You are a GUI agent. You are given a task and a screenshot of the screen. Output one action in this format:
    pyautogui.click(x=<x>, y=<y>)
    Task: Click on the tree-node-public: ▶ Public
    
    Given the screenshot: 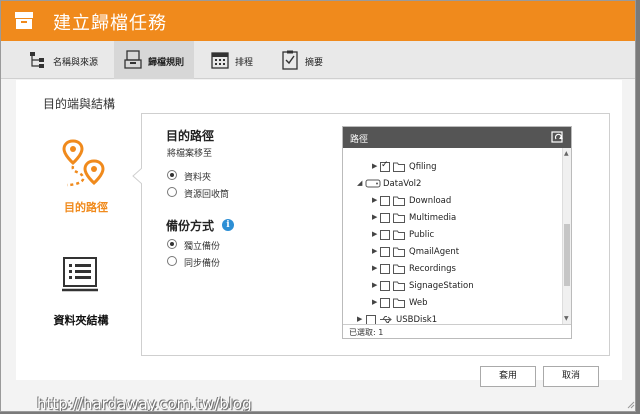 What is the action you would take?
    pyautogui.click(x=452, y=235)
    